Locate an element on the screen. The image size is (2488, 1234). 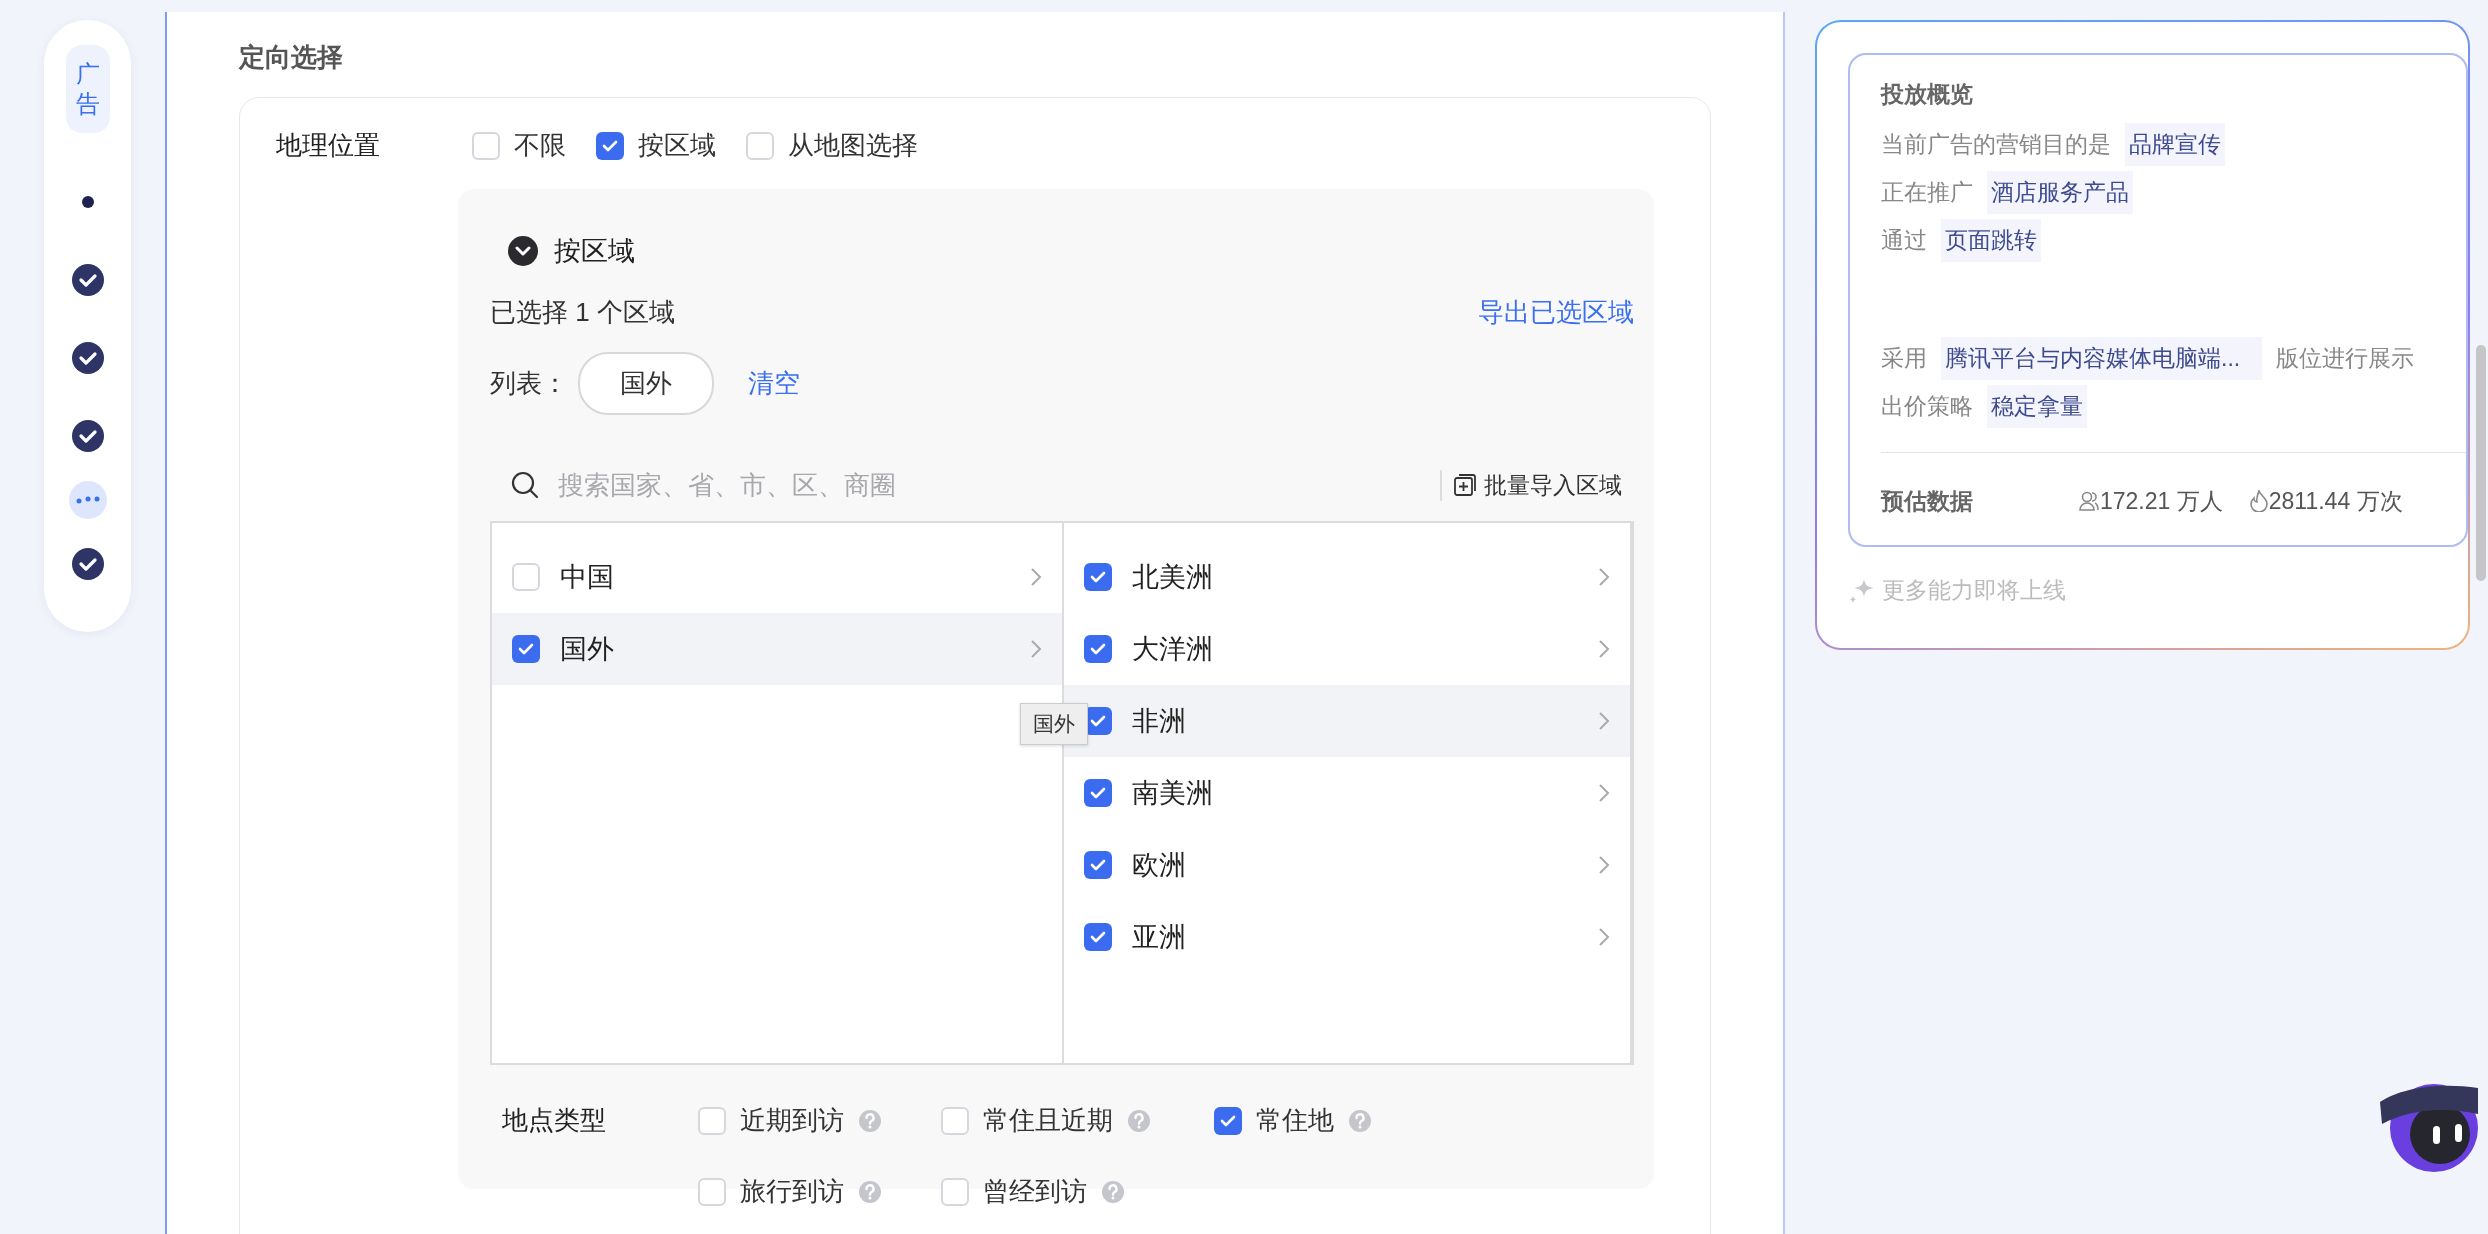
row-label: 中国 is located at coordinates (587, 577).